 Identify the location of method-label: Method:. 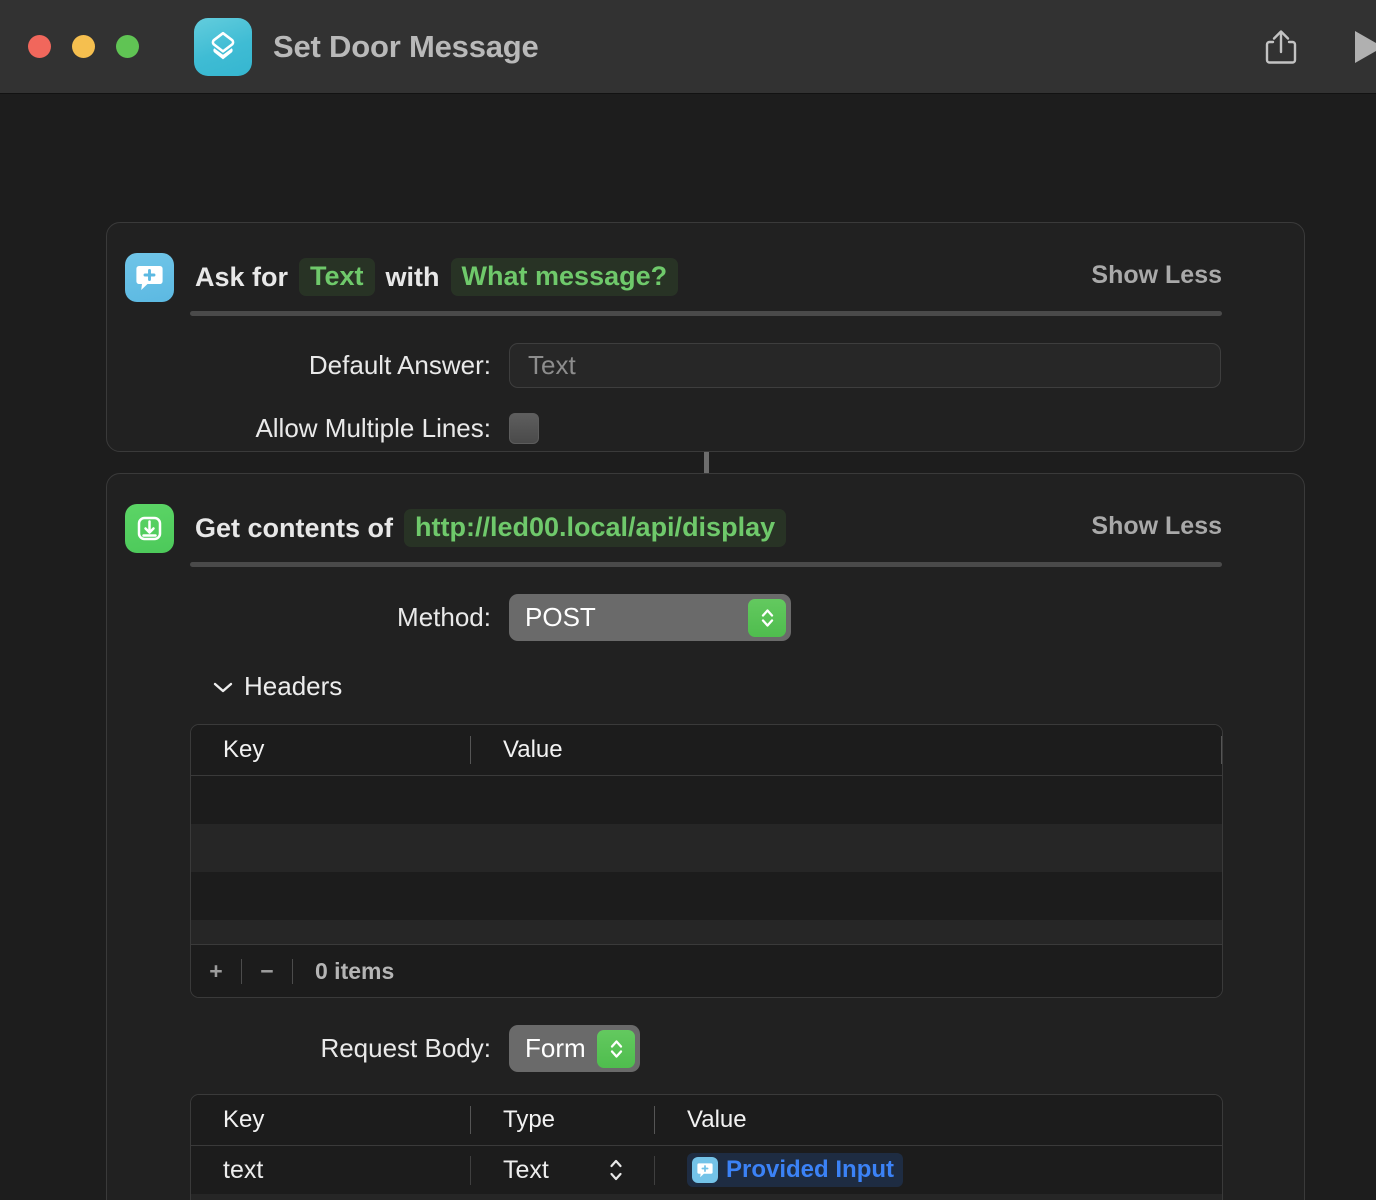
(444, 617).